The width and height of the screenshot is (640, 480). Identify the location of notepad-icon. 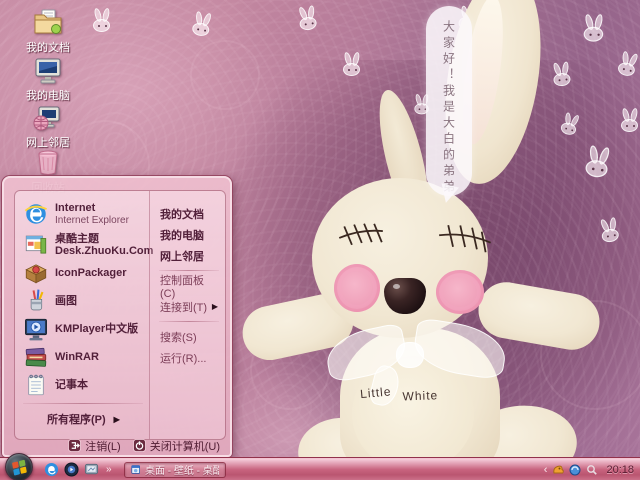
(36, 385).